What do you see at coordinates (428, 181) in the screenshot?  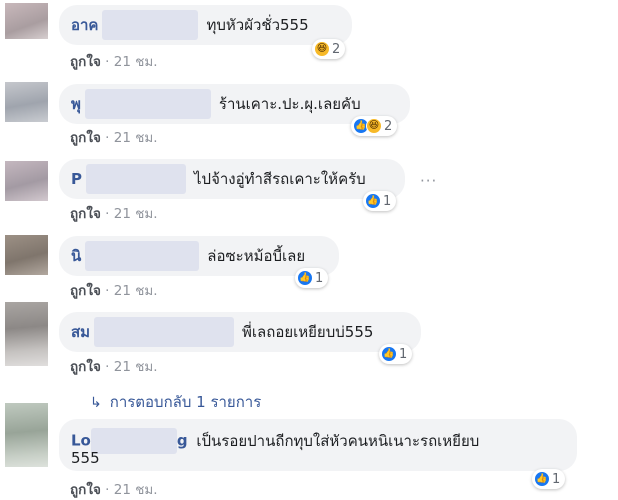 I see `more-options-icon: ···` at bounding box center [428, 181].